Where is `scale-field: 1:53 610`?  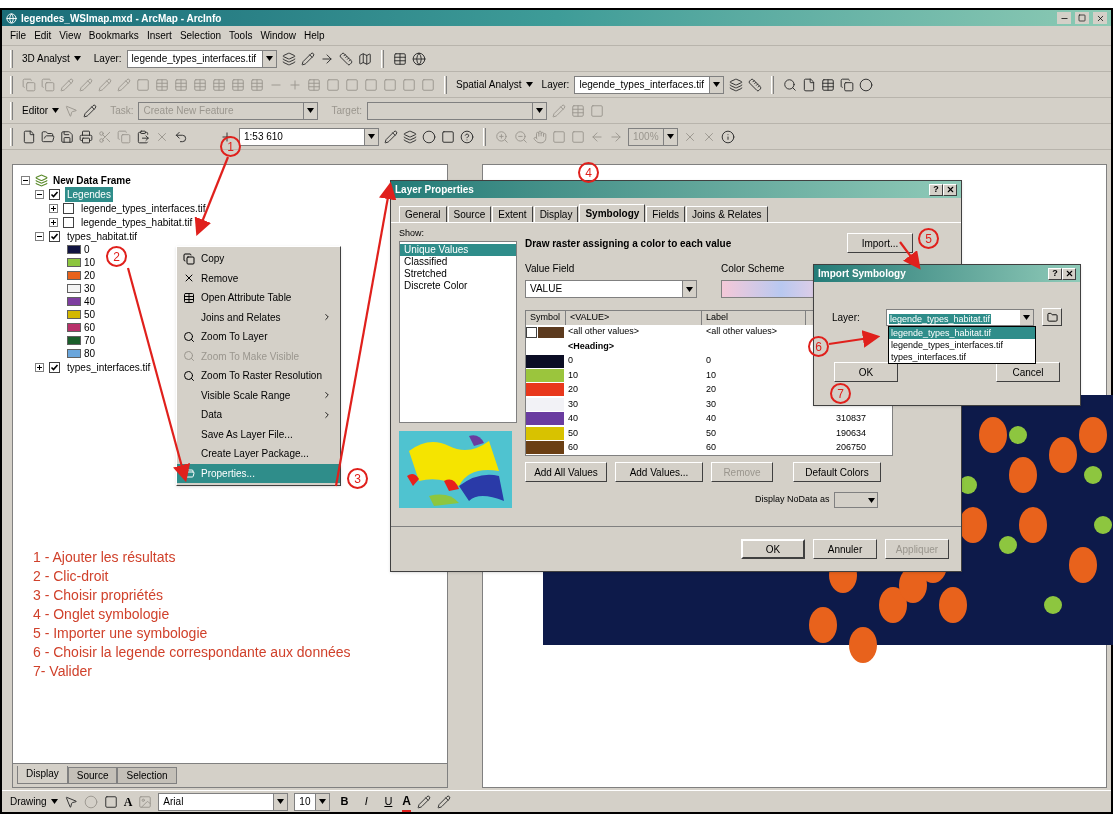
scale-field: 1:53 610 is located at coordinates (309, 136).